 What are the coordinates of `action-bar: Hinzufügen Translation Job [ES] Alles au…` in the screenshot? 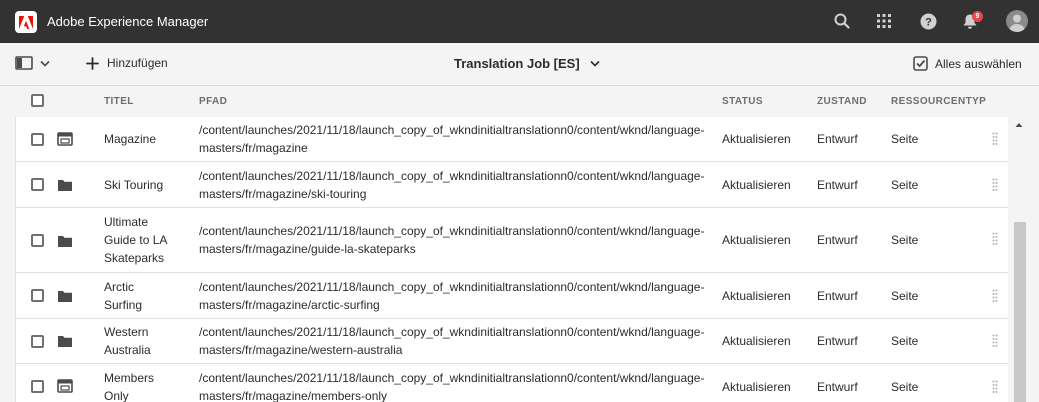 It's located at (519, 64).